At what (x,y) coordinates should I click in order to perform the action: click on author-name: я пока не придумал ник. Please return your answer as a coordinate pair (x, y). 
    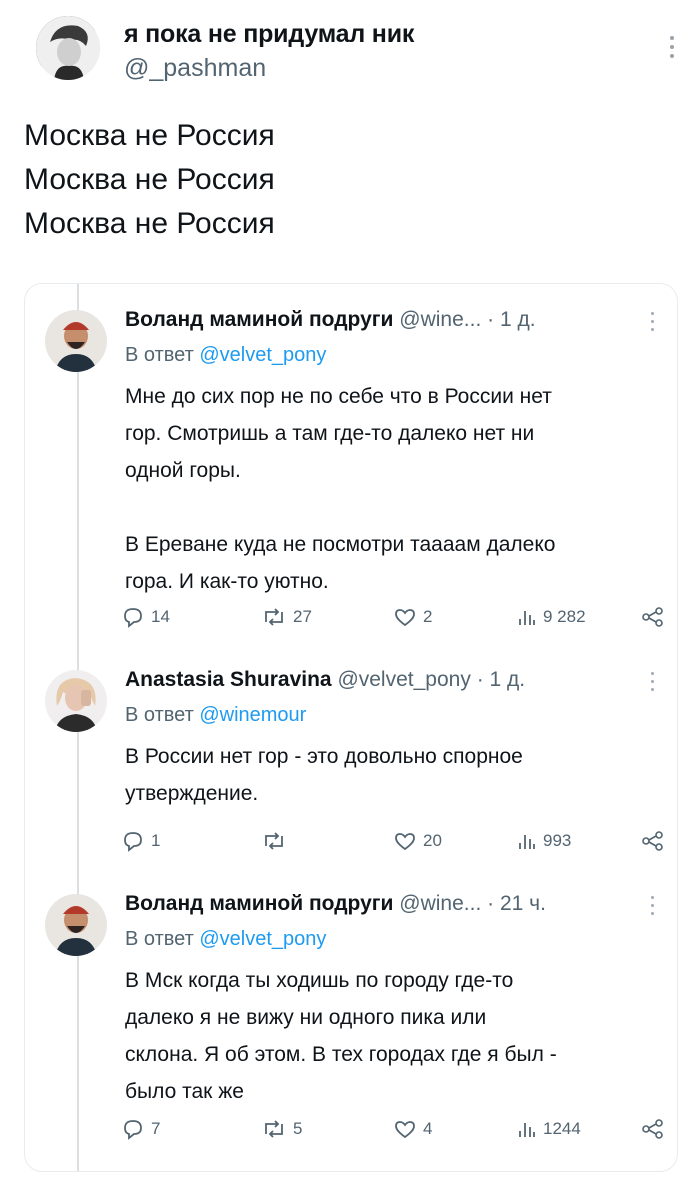
    Looking at the image, I should click on (269, 34).